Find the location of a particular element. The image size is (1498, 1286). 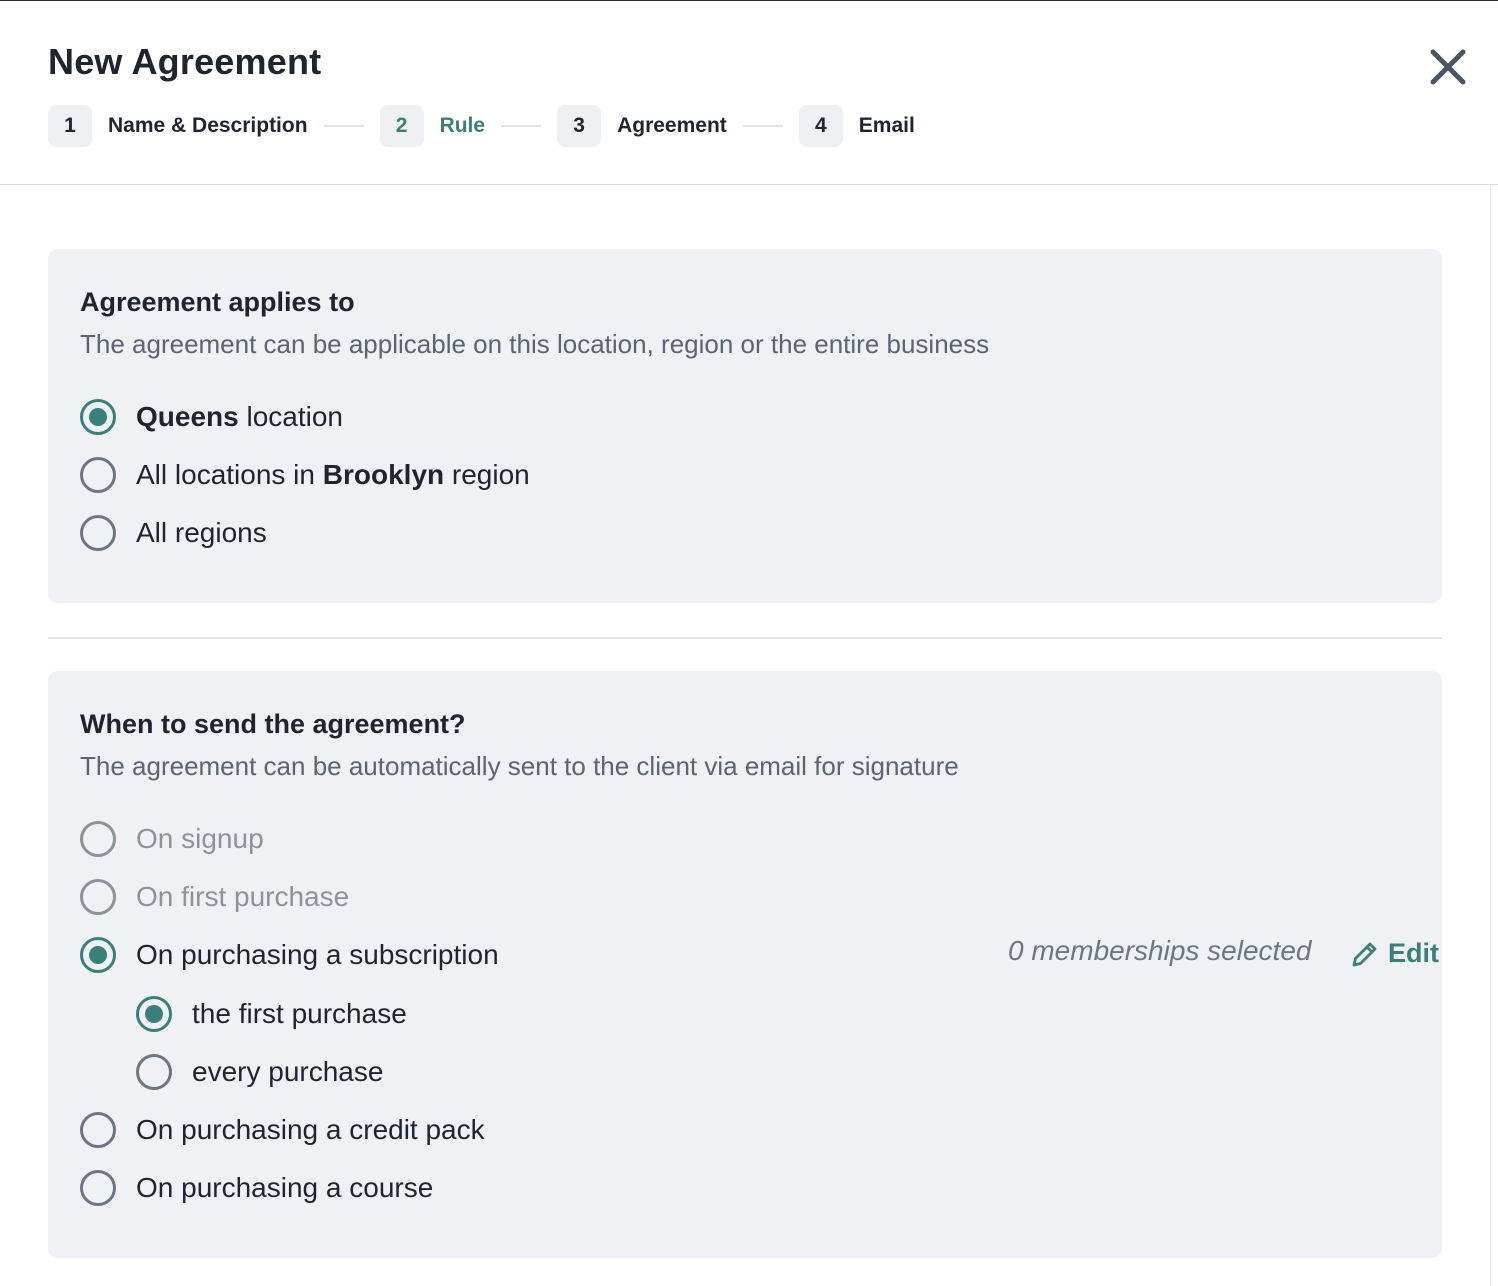

radio-on-purchasing-subscription: On purchasing a subscription is located at coordinates (289, 955).